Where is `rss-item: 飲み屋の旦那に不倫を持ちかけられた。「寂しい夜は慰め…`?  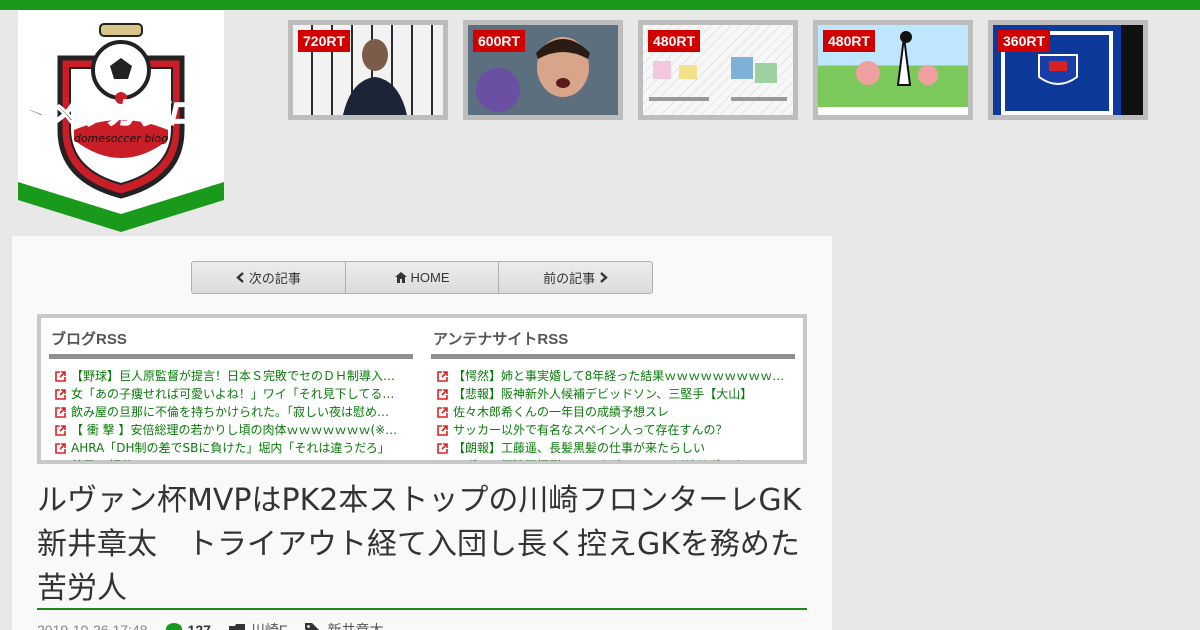 rss-item: 飲み屋の旦那に不倫を持ちかけられた。「寂しい夜は慰め… is located at coordinates (231, 412).